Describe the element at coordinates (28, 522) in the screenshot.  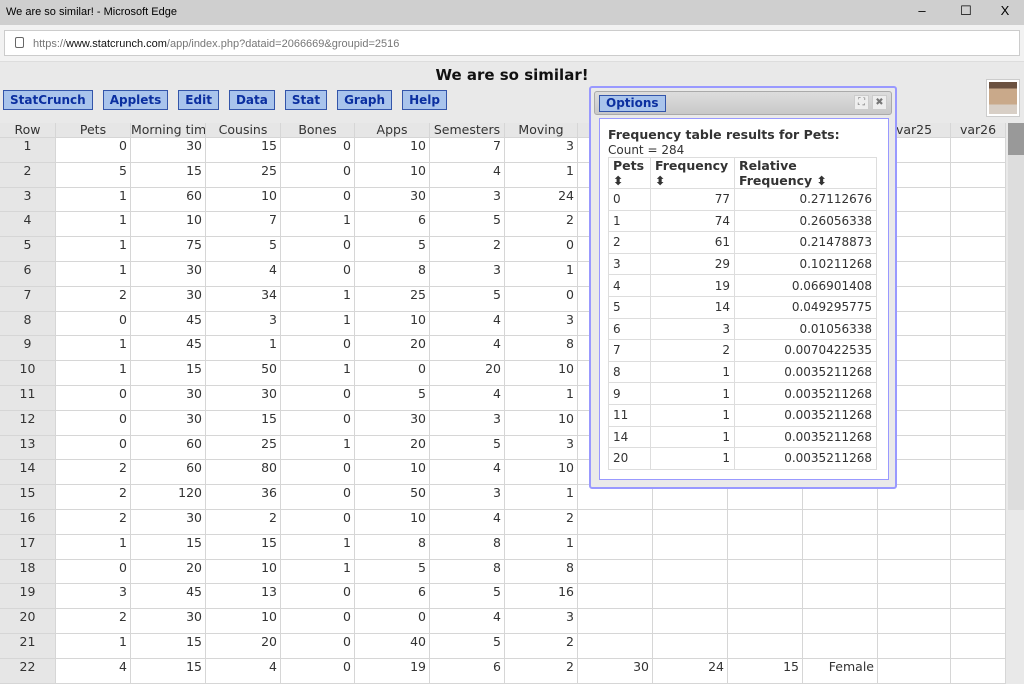
I see `row-number: 16` at that location.